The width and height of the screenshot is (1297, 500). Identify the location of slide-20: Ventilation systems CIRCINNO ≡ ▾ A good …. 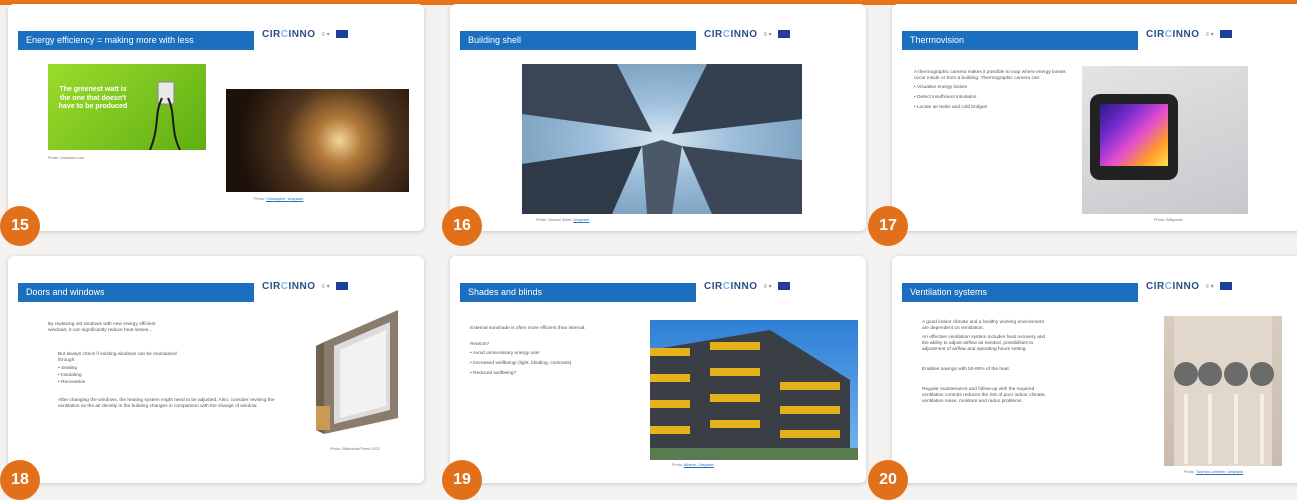
(1094, 369).